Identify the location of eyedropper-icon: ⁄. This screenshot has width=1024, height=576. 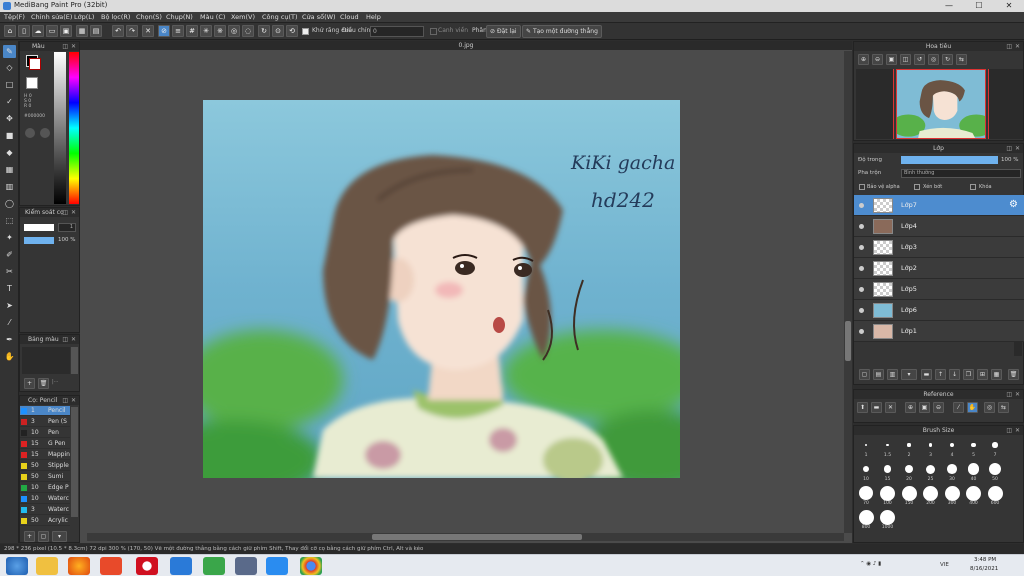
(9, 322).